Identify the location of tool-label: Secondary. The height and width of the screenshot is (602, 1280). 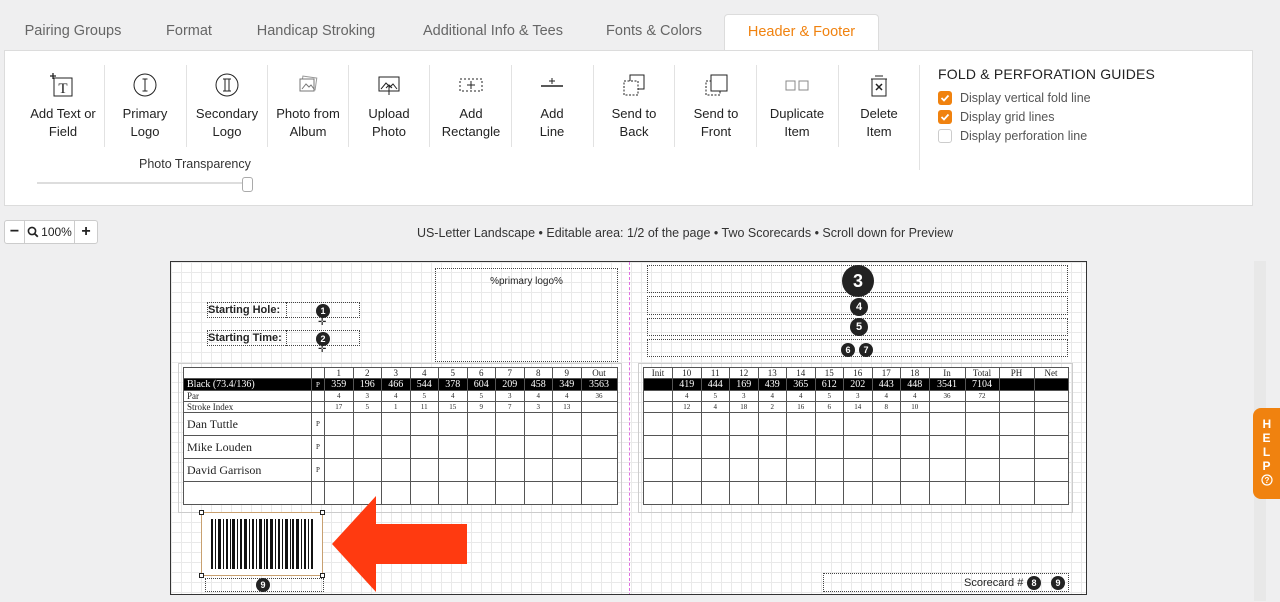
(227, 113).